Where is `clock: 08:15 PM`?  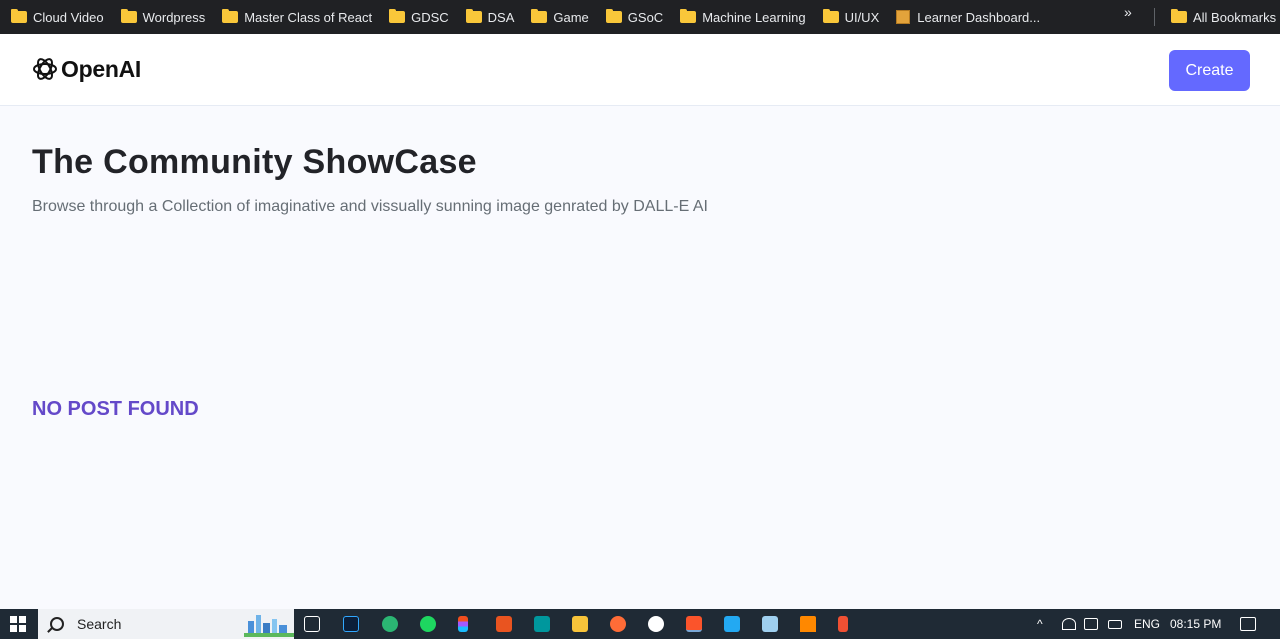 clock: 08:15 PM is located at coordinates (1195, 624).